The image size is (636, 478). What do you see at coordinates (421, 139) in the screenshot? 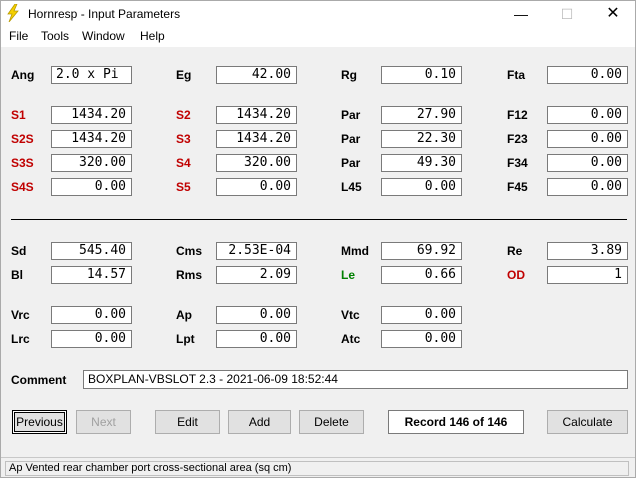
I see `par-field: 22.30` at bounding box center [421, 139].